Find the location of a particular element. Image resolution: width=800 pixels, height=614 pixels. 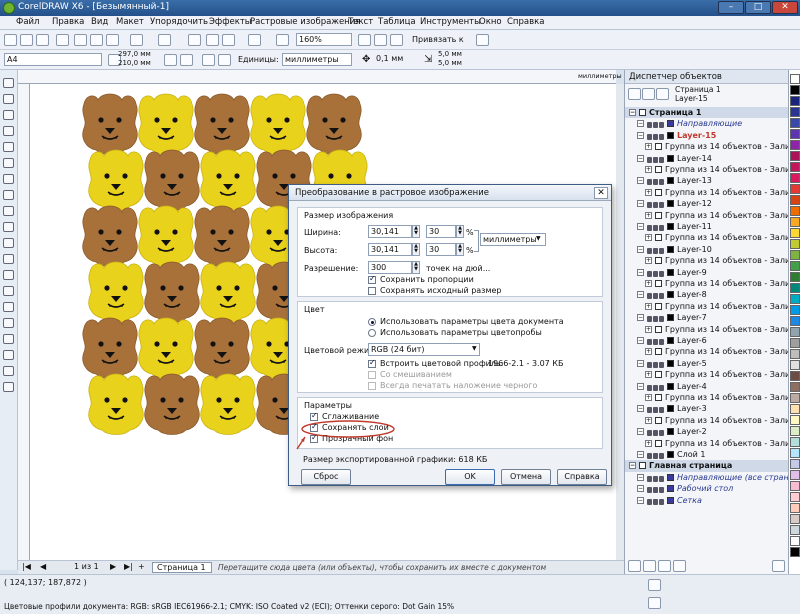

last-page-button: ▶| is located at coordinates (128, 566).